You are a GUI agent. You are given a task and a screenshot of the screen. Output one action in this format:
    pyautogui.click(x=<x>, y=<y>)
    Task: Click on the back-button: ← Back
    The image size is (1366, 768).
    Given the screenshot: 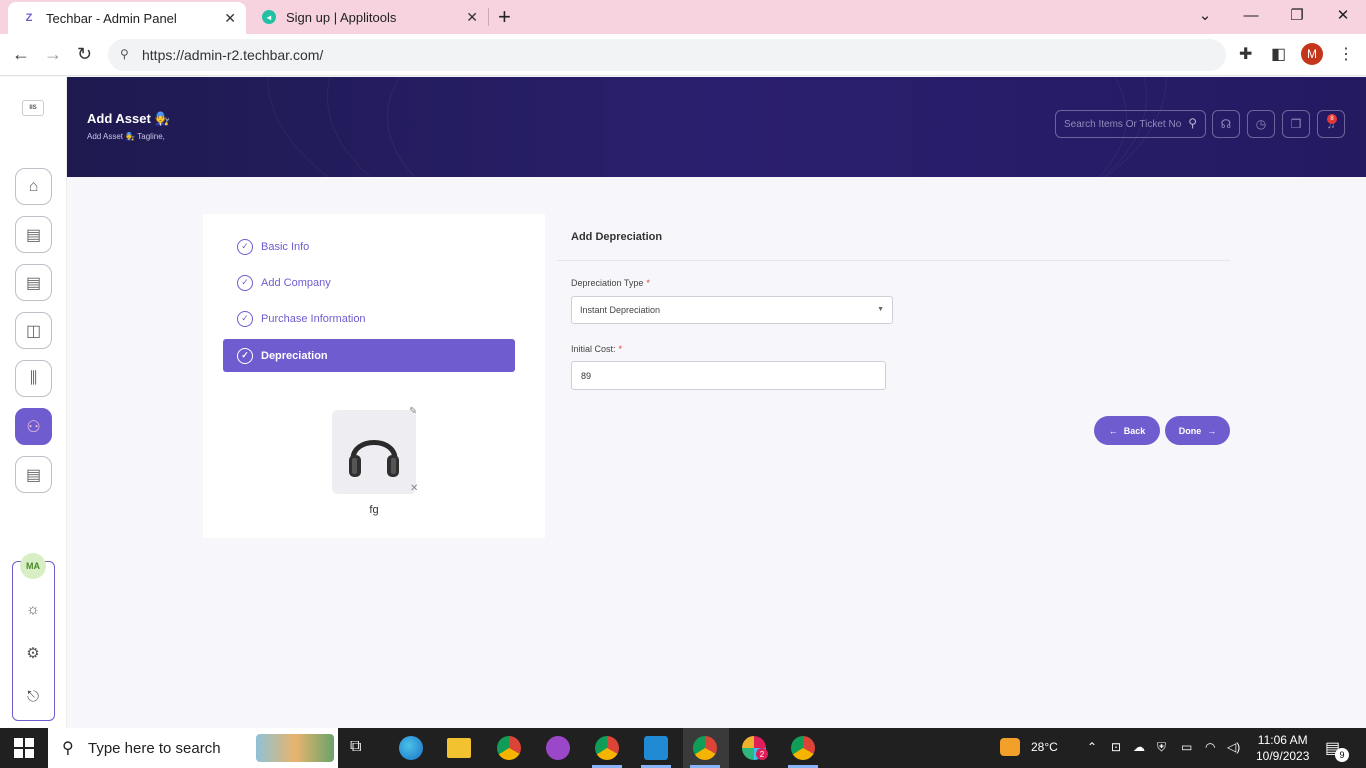 What is the action you would take?
    pyautogui.click(x=1127, y=430)
    